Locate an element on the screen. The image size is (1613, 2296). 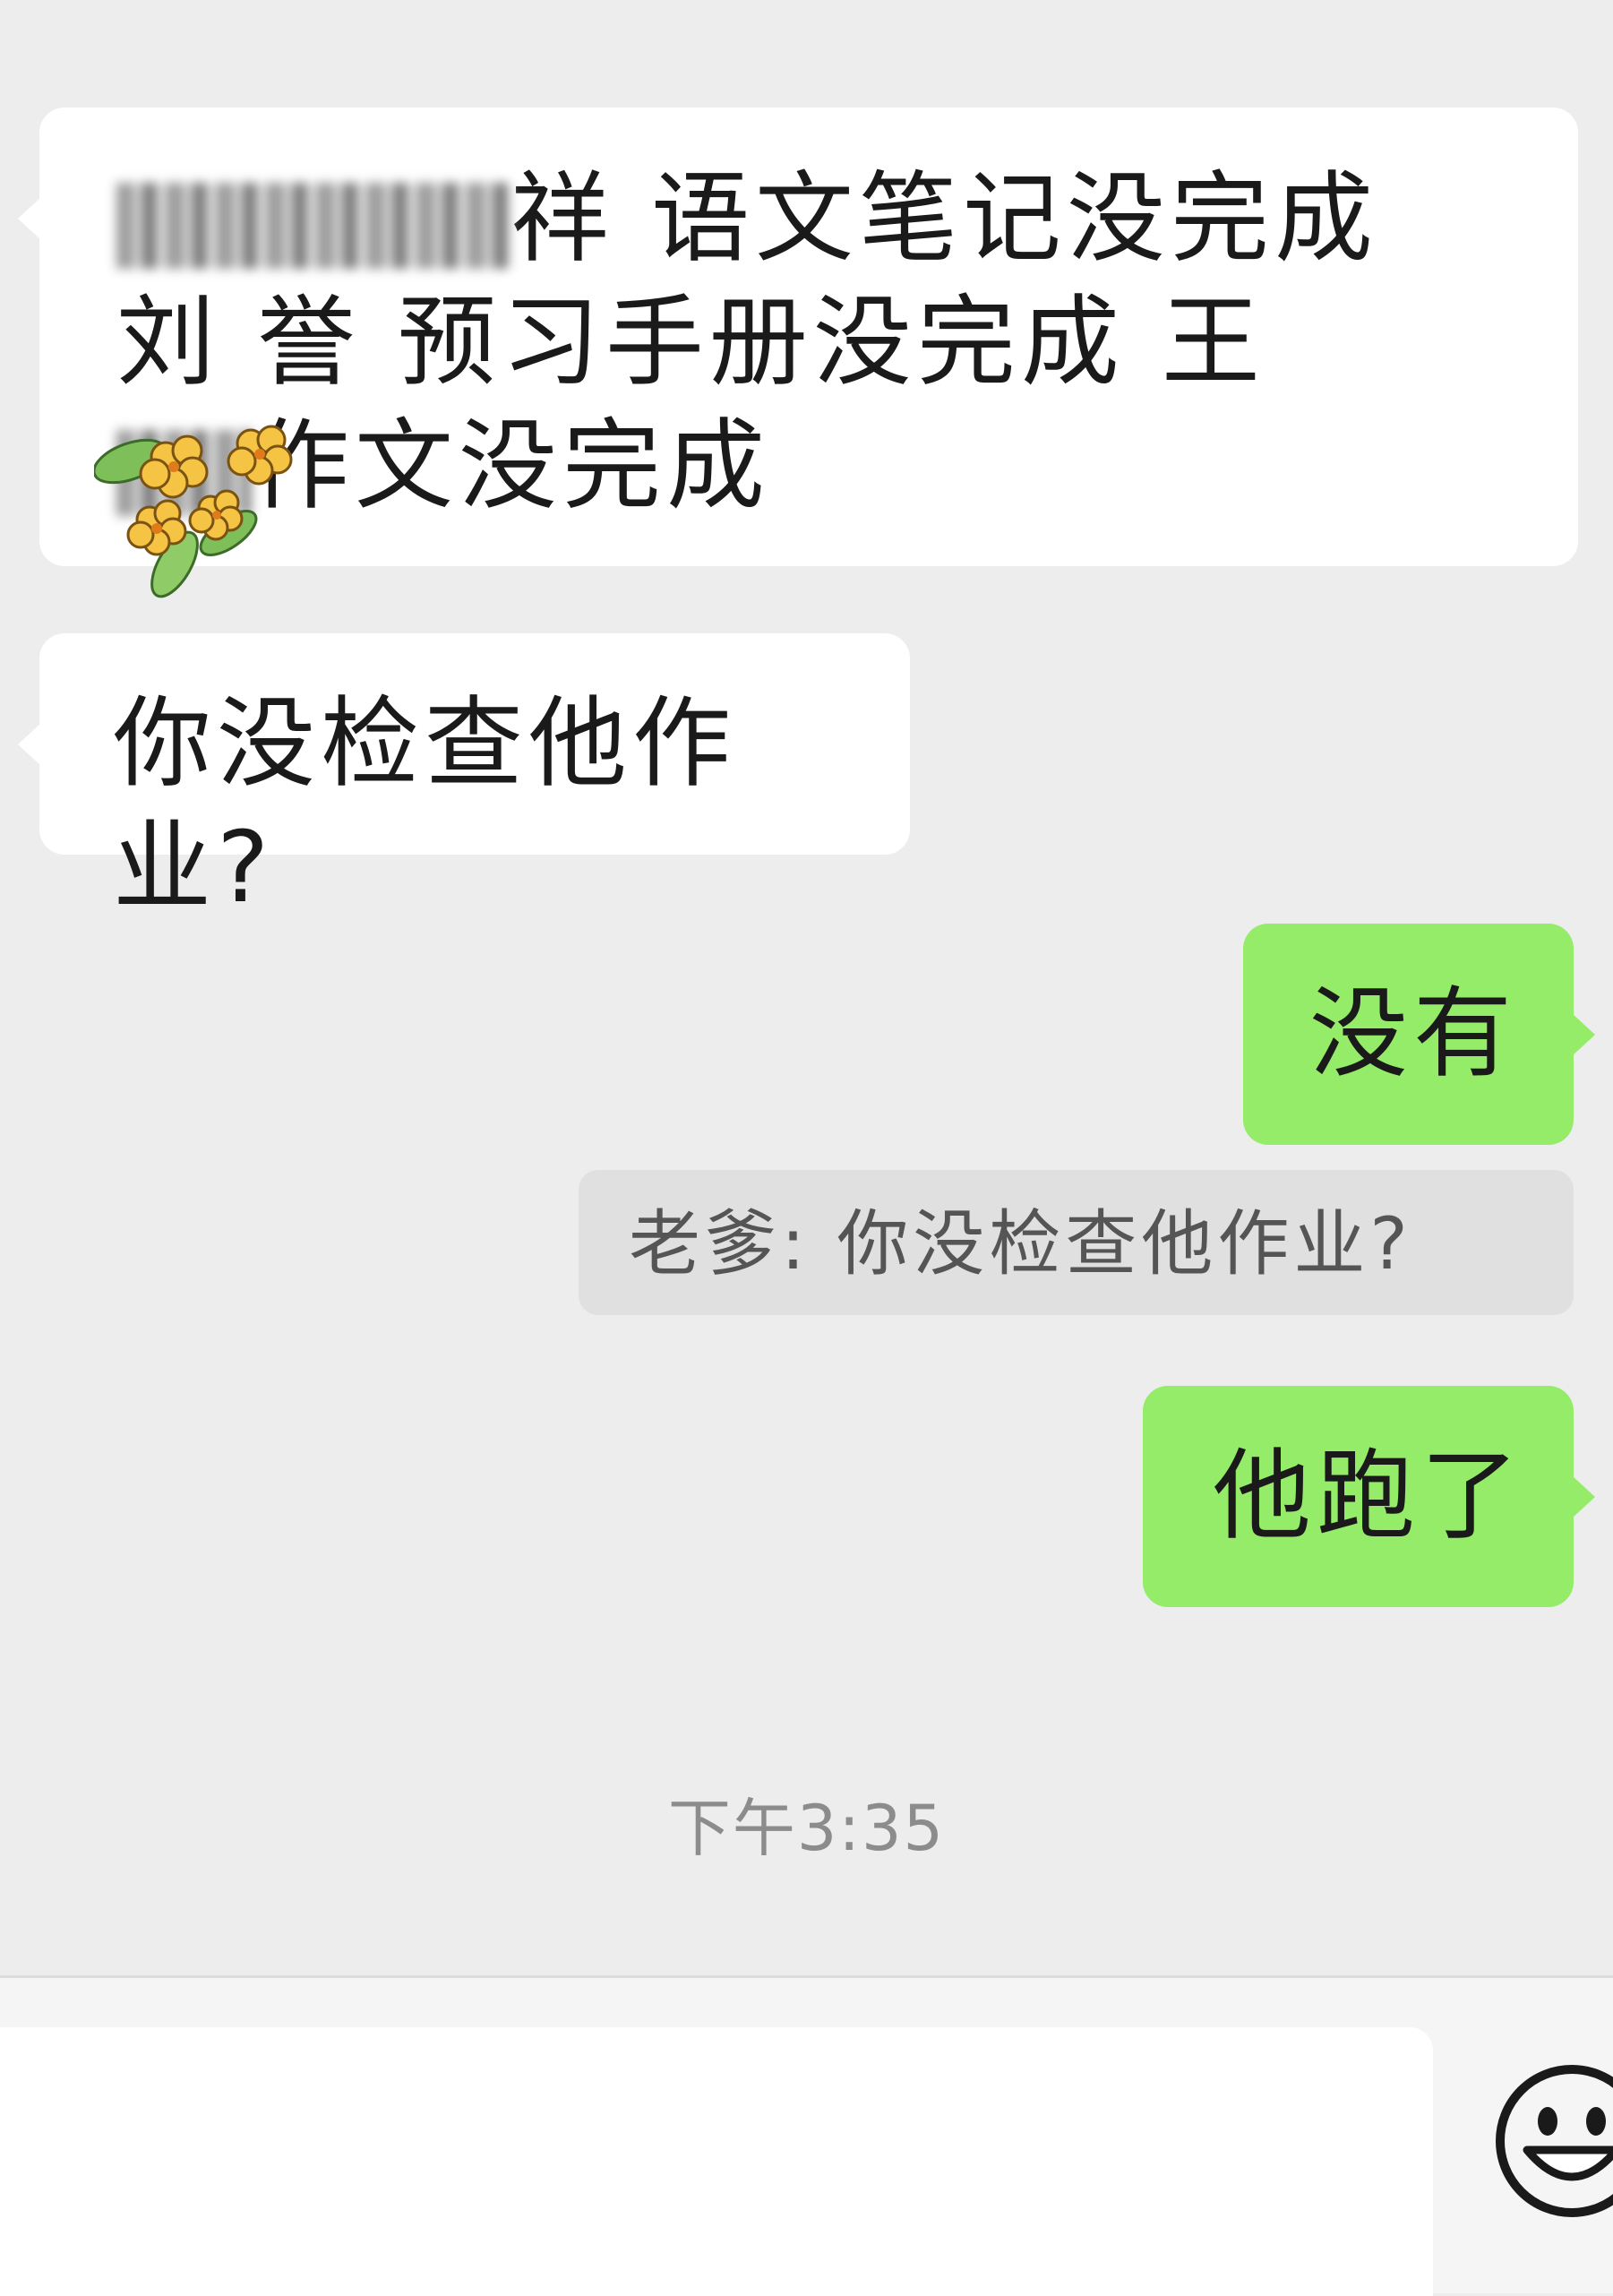
outgoing-message-bubble: 没有 is located at coordinates (1419, 1034).